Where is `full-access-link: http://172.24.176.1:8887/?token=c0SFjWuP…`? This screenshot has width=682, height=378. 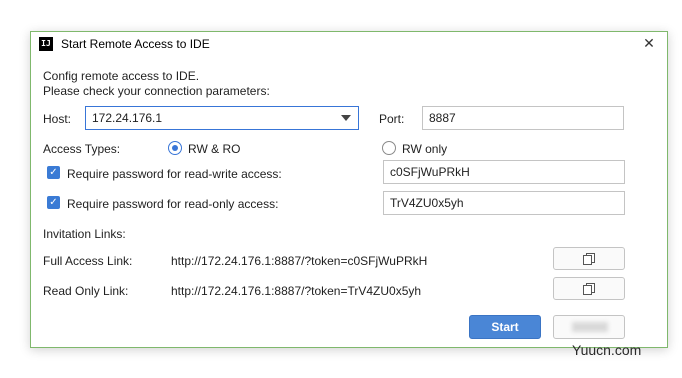
full-access-link: http://172.24.176.1:8887/?token=c0SFjWuP… is located at coordinates (299, 261).